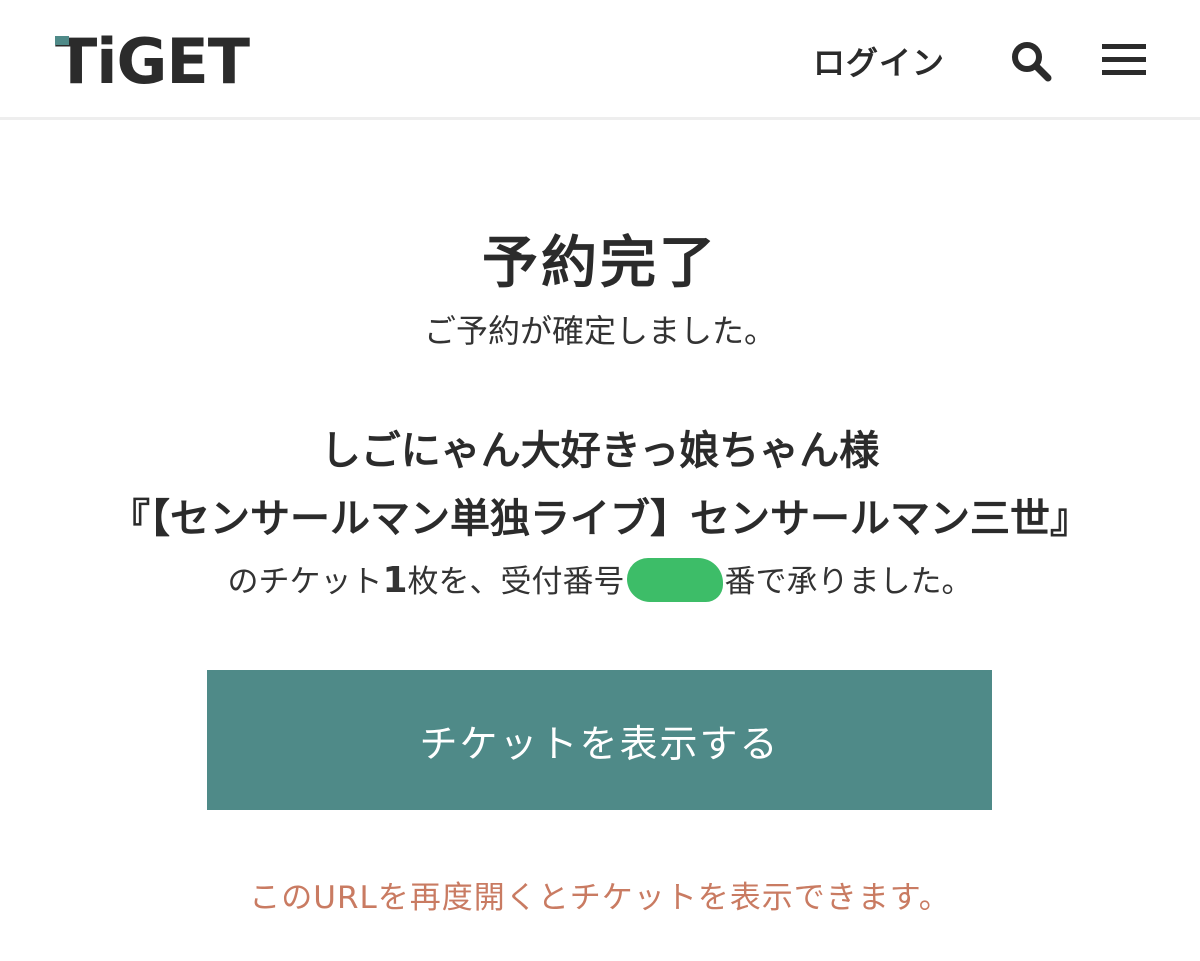  What do you see at coordinates (879, 61) in the screenshot?
I see `login-link: ログイン` at bounding box center [879, 61].